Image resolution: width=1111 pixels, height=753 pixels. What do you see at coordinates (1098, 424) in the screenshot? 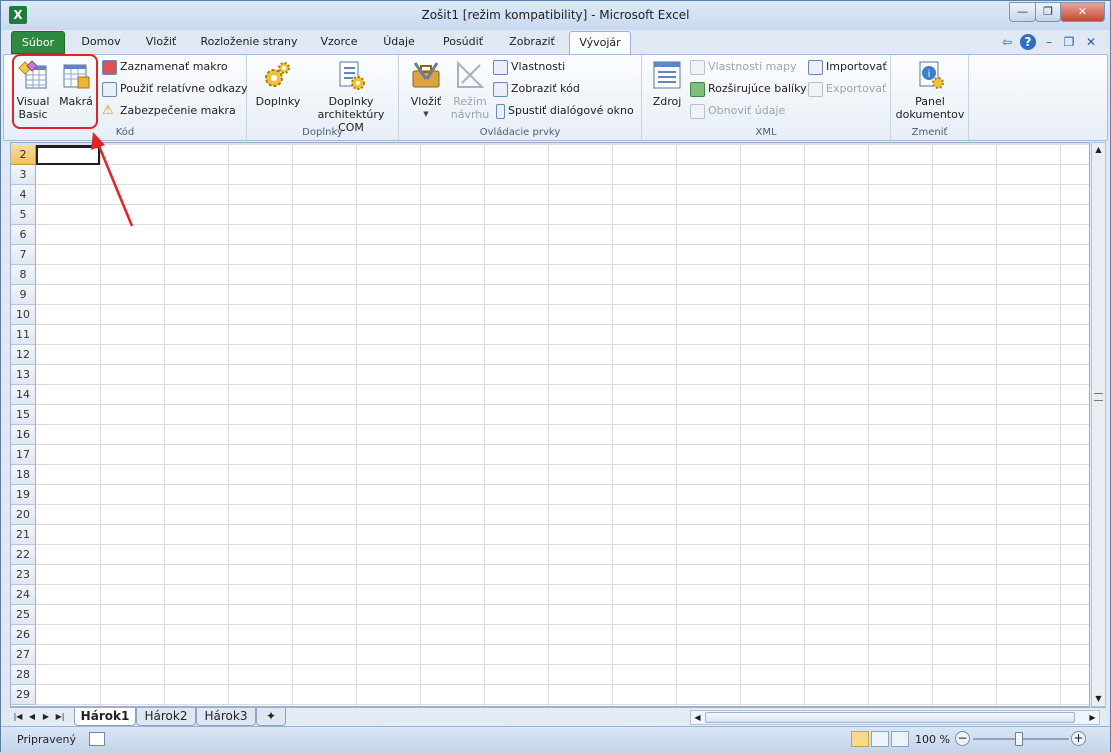
I see `vertical-scrollbar: ▲ ▼` at bounding box center [1098, 424].